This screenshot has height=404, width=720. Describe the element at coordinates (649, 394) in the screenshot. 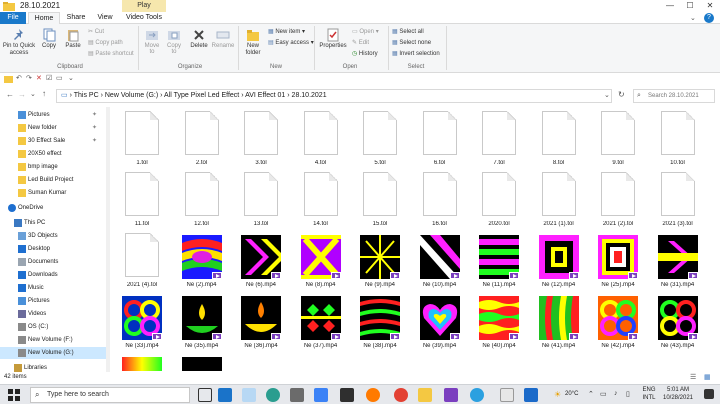

I see `language-indicator: ENG INTL` at that location.